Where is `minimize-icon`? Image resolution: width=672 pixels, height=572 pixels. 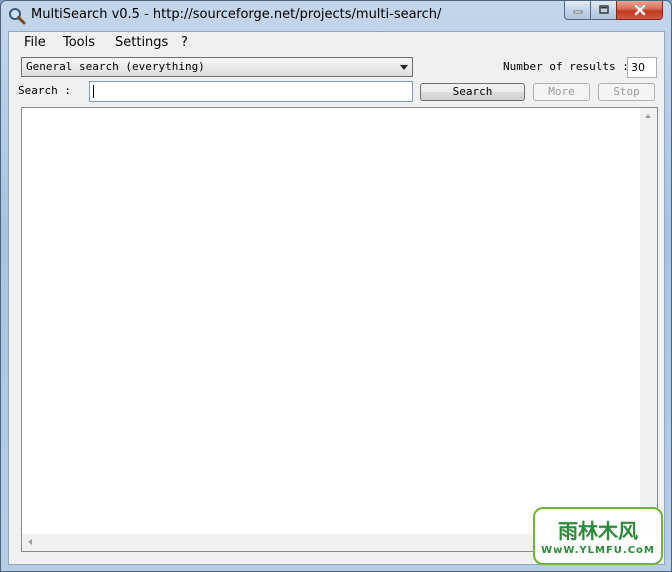
minimize-icon is located at coordinates (577, 12).